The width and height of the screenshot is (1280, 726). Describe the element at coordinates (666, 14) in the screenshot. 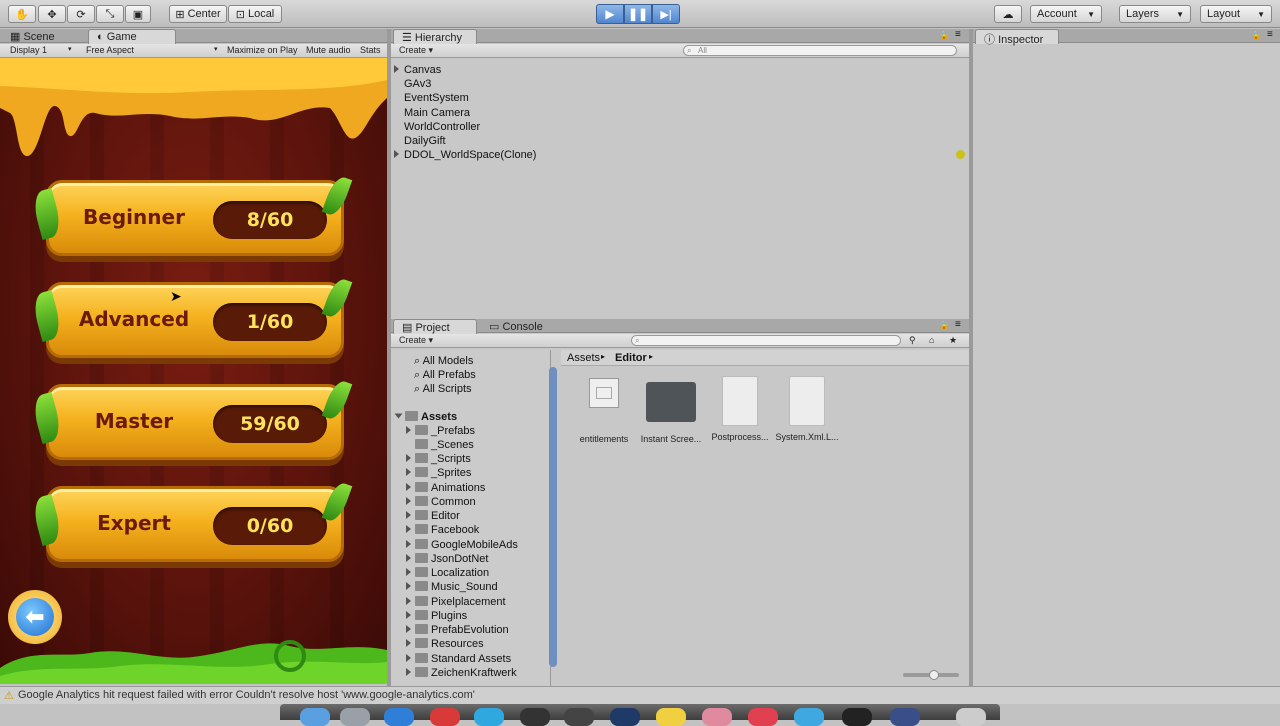

I see `step-button: ▶|` at that location.